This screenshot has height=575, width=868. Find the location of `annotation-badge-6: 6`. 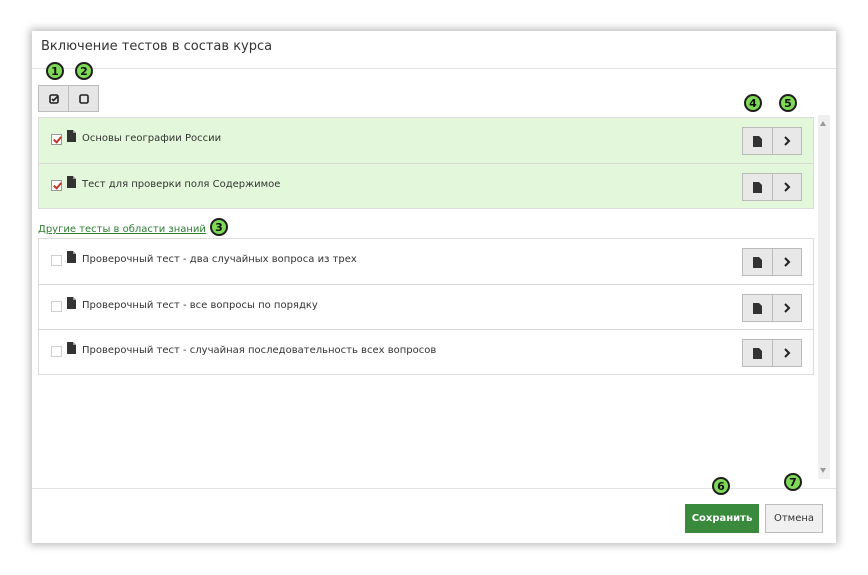

annotation-badge-6: 6 is located at coordinates (721, 486).